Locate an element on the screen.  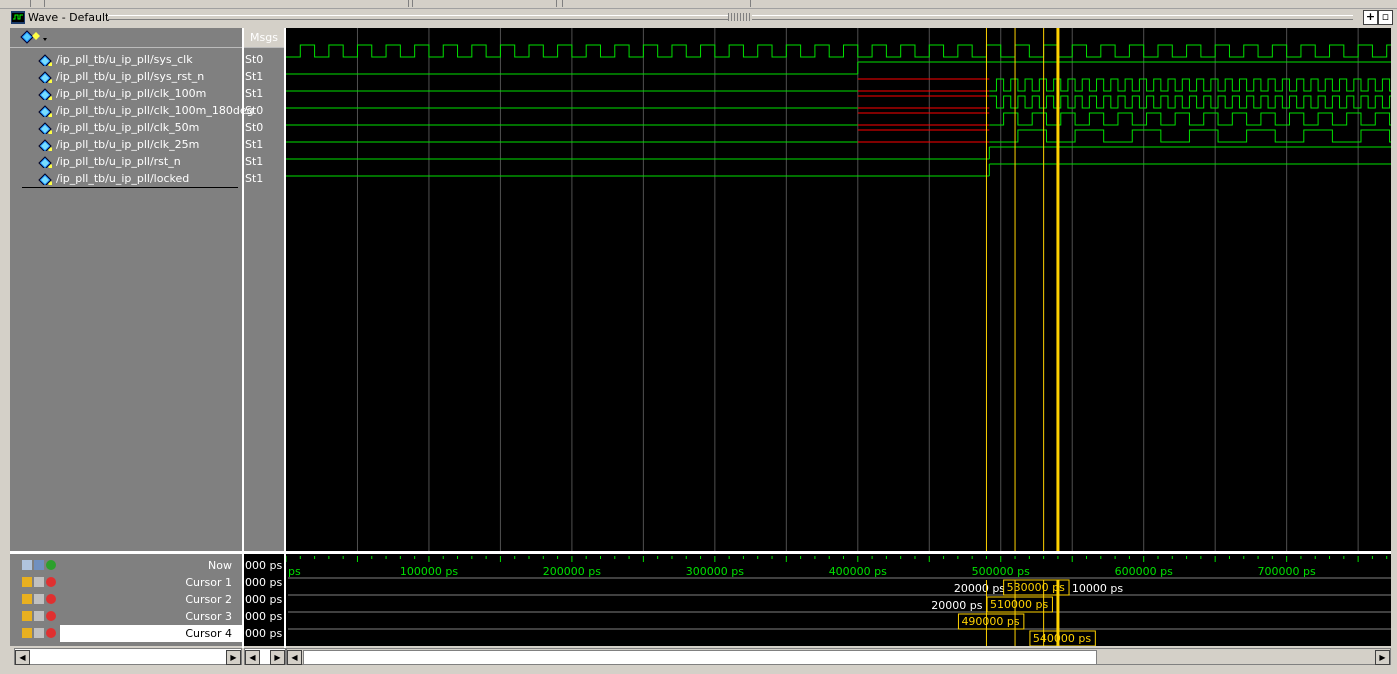
add-cursor-icon is located at coordinates (51, 565).